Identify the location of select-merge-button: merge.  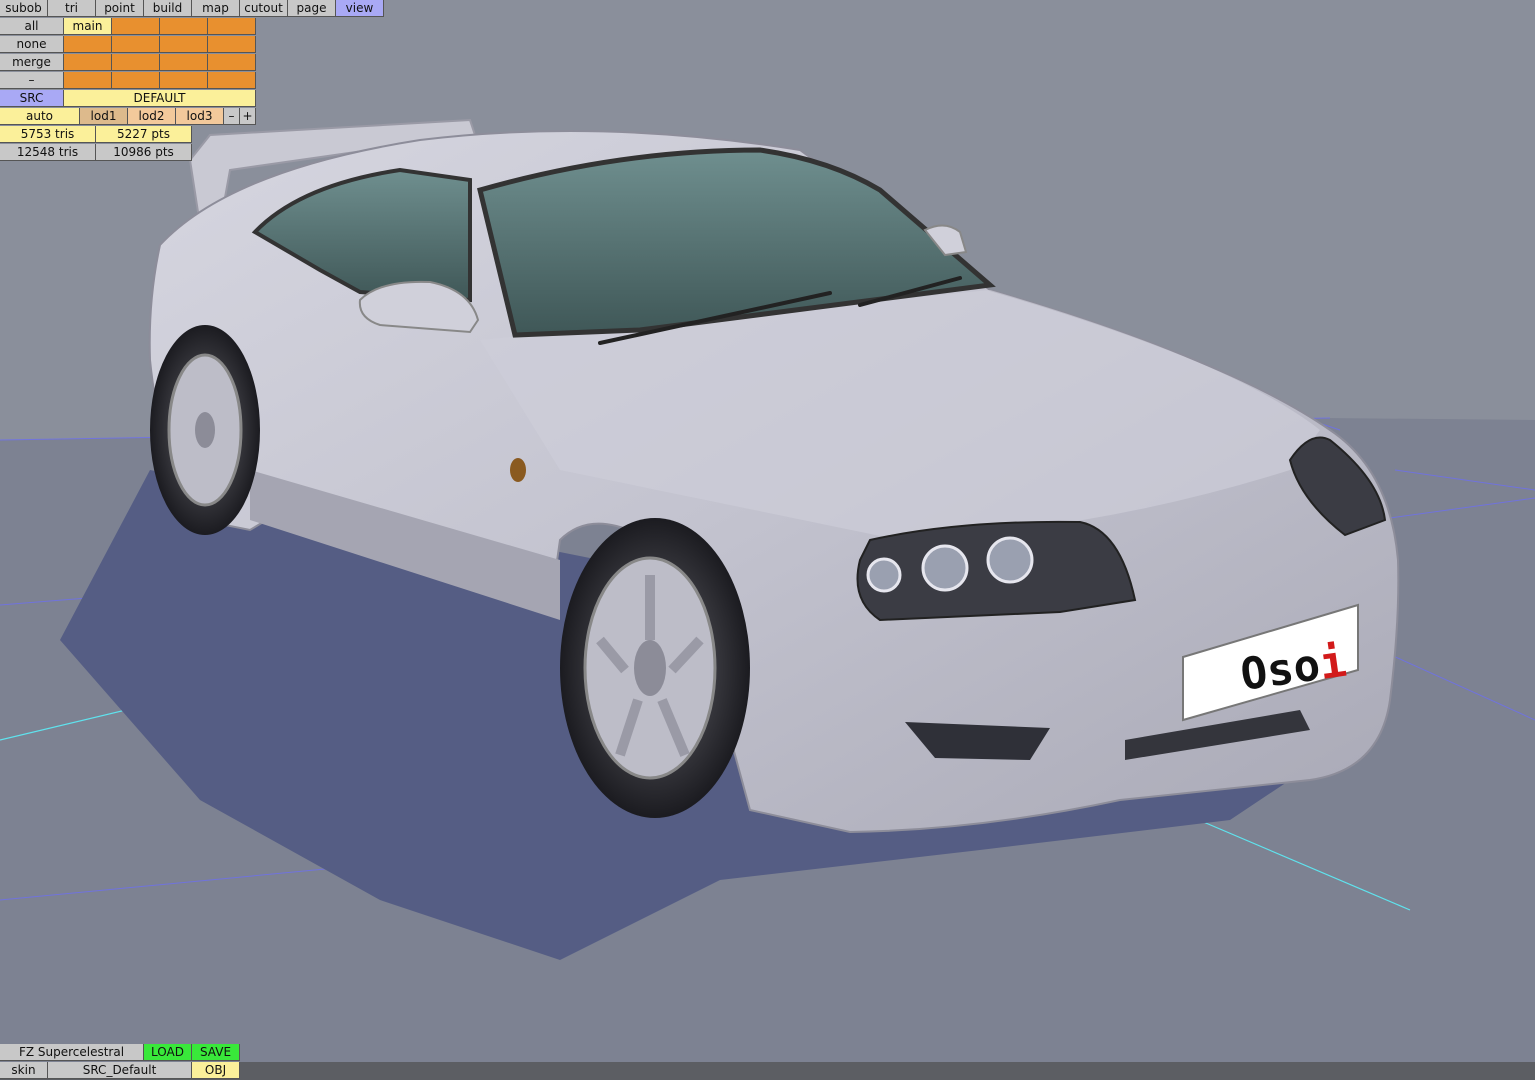
(32, 62).